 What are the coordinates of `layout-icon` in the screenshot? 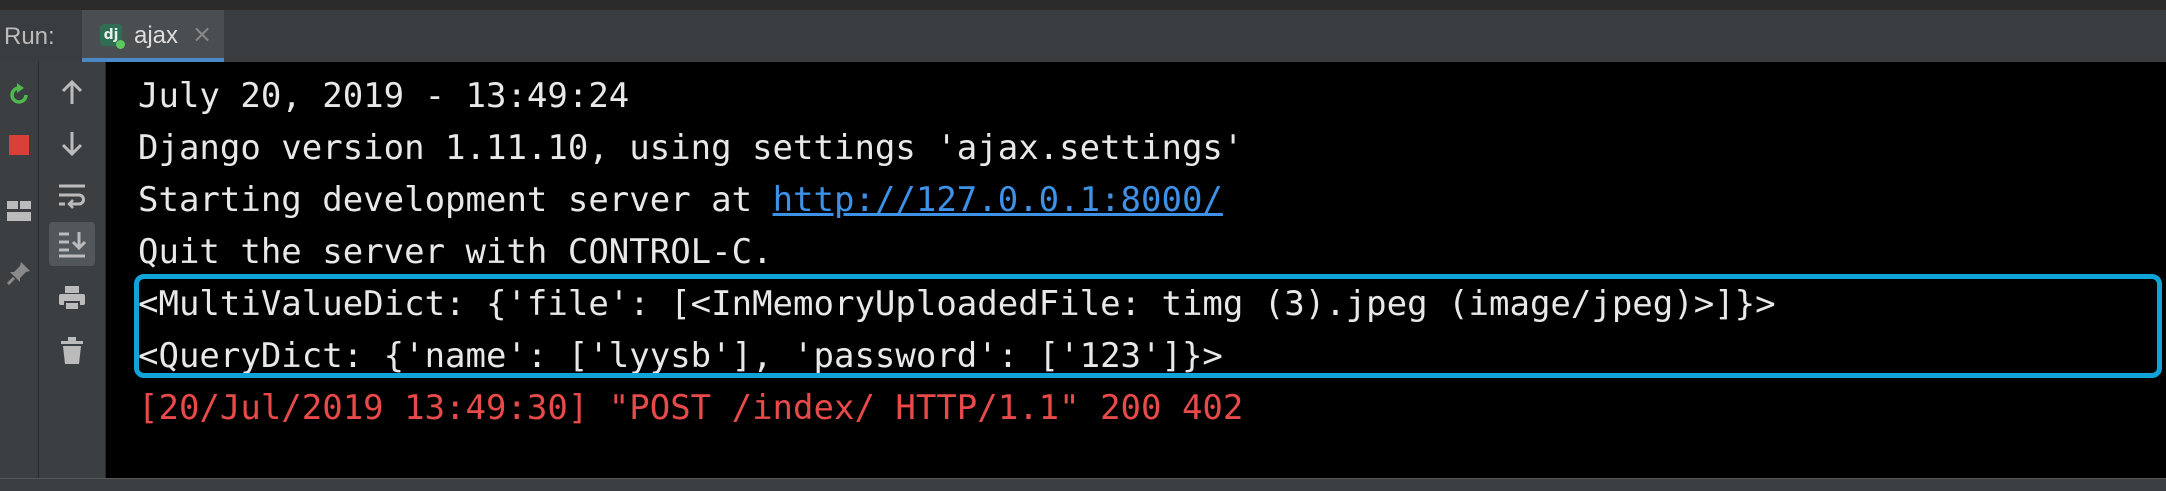 It's located at (19, 211).